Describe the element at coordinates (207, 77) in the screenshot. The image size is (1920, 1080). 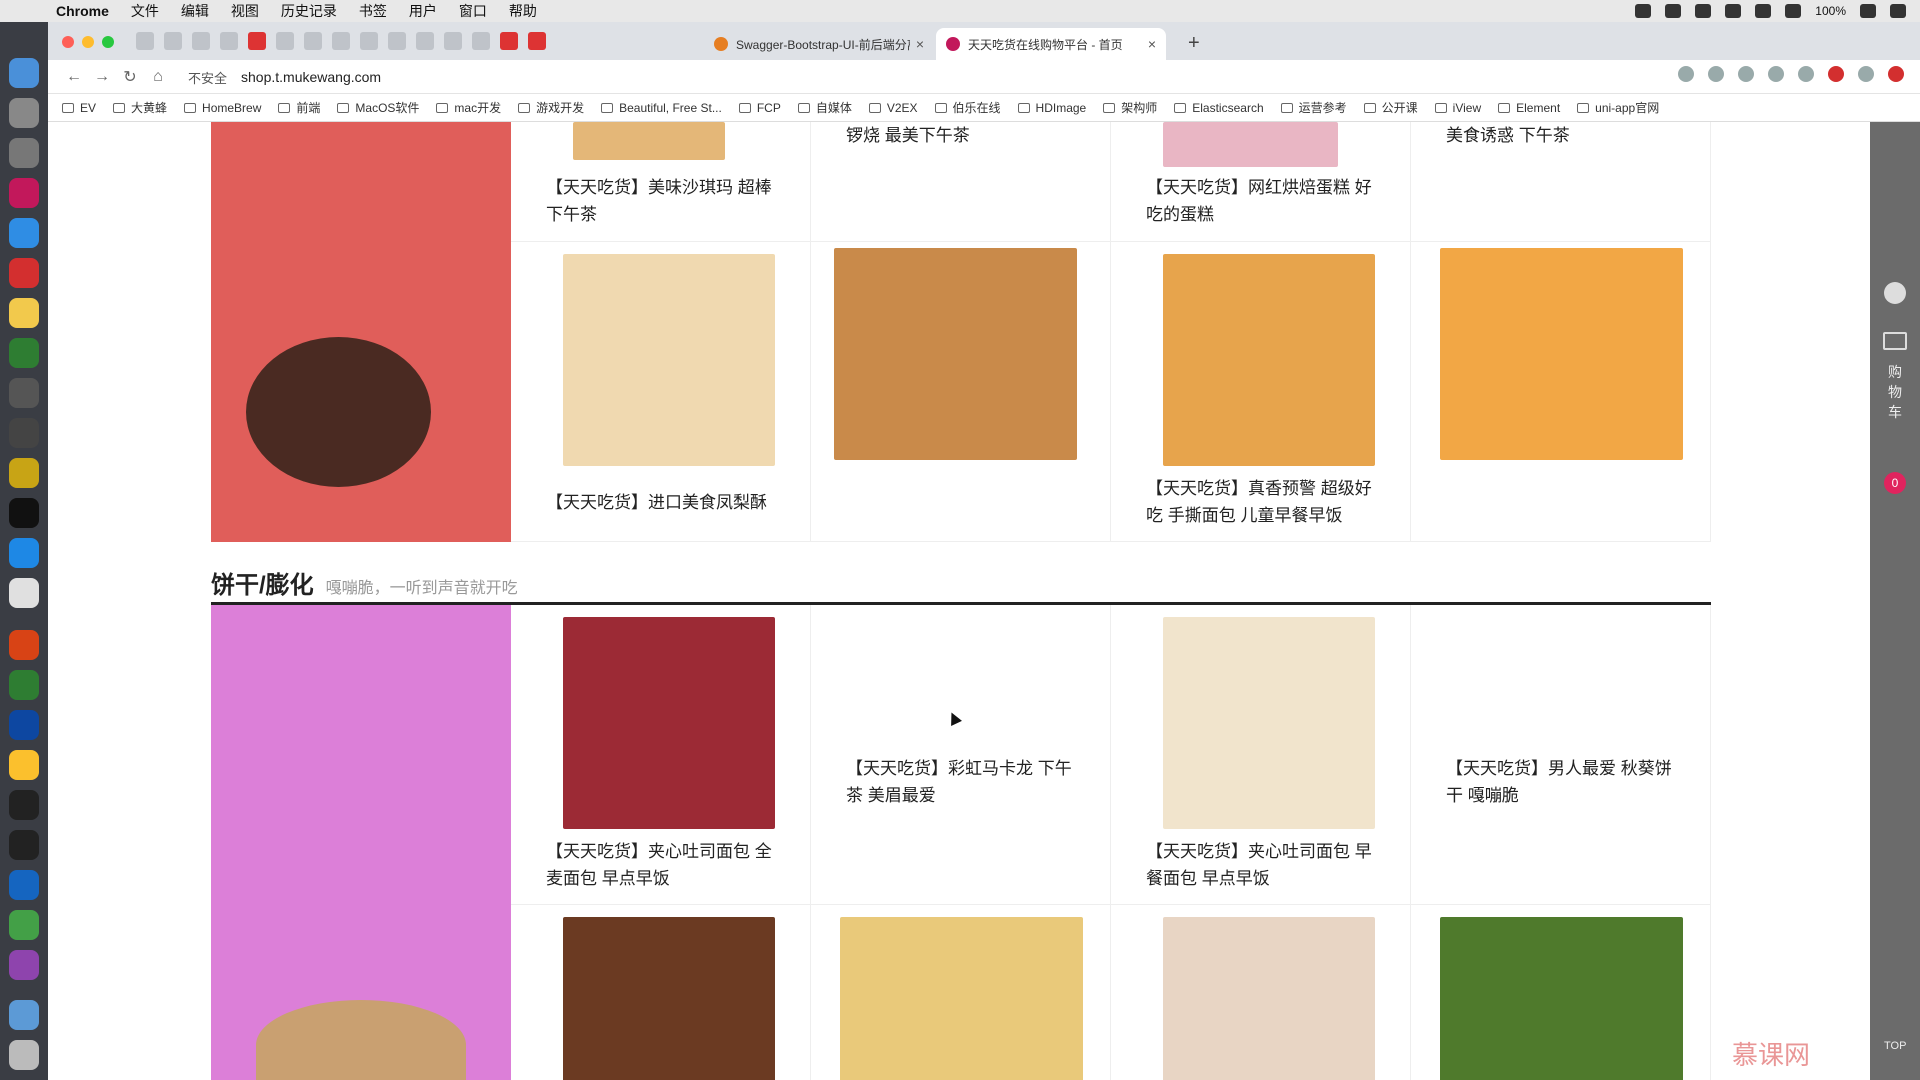
I see `security-indicator: 不安全` at that location.